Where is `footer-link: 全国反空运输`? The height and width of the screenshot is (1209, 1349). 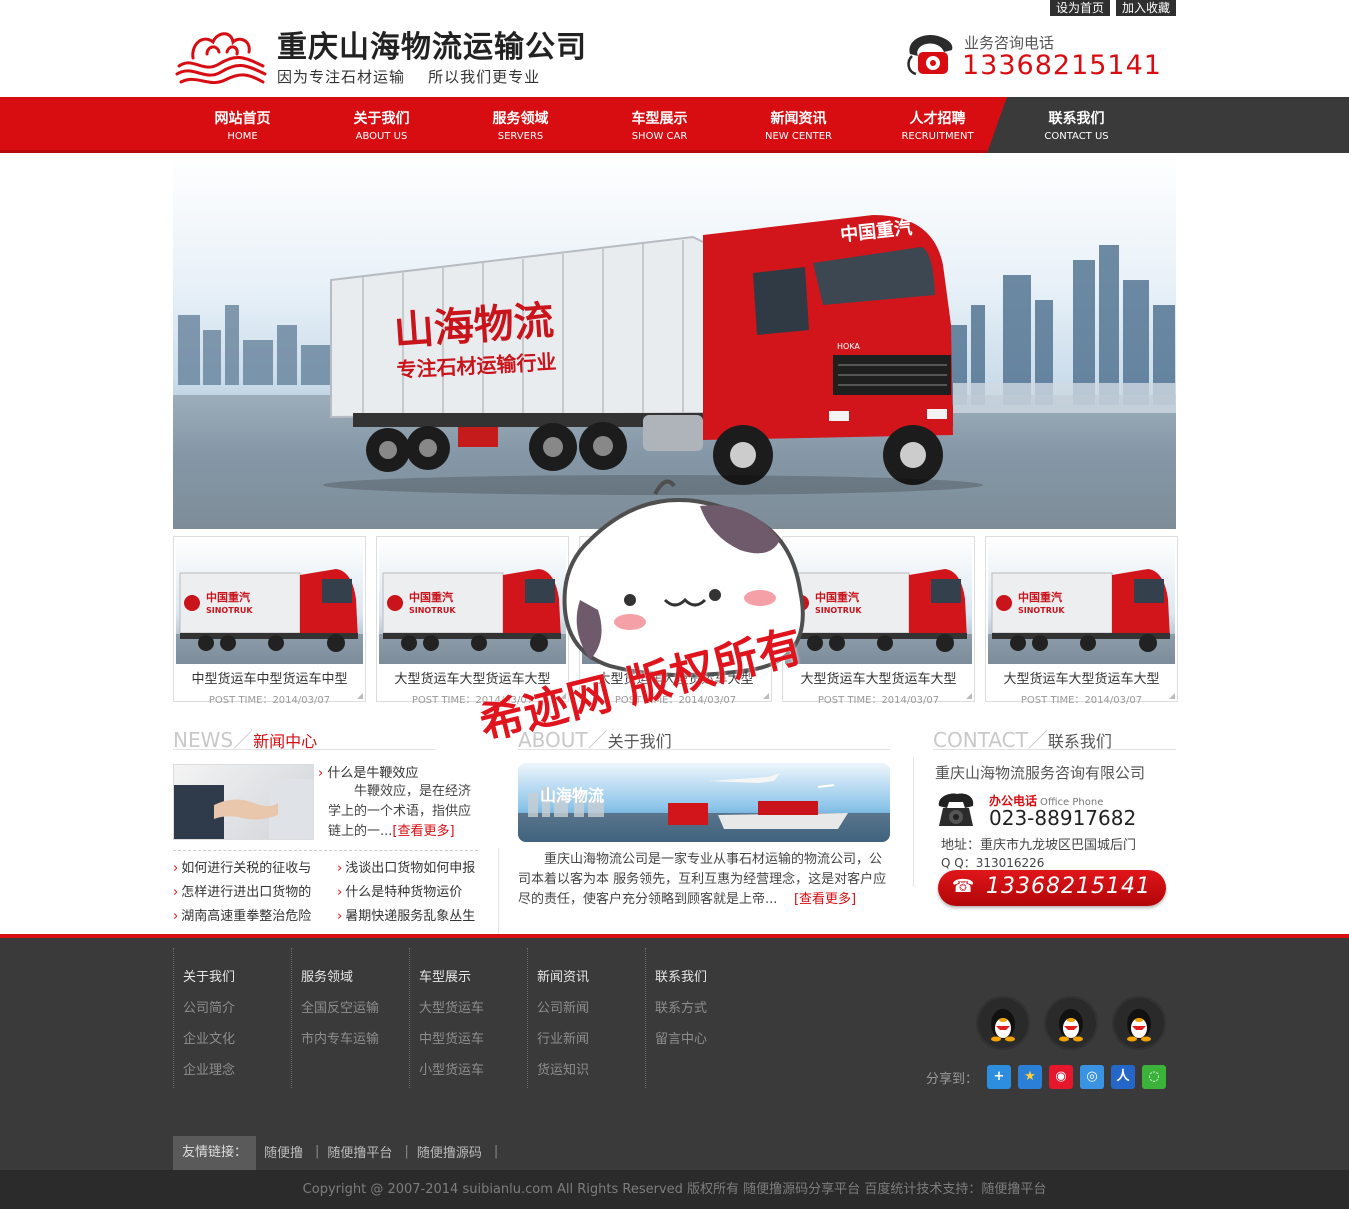 footer-link: 全国反空运输 is located at coordinates (355, 1006).